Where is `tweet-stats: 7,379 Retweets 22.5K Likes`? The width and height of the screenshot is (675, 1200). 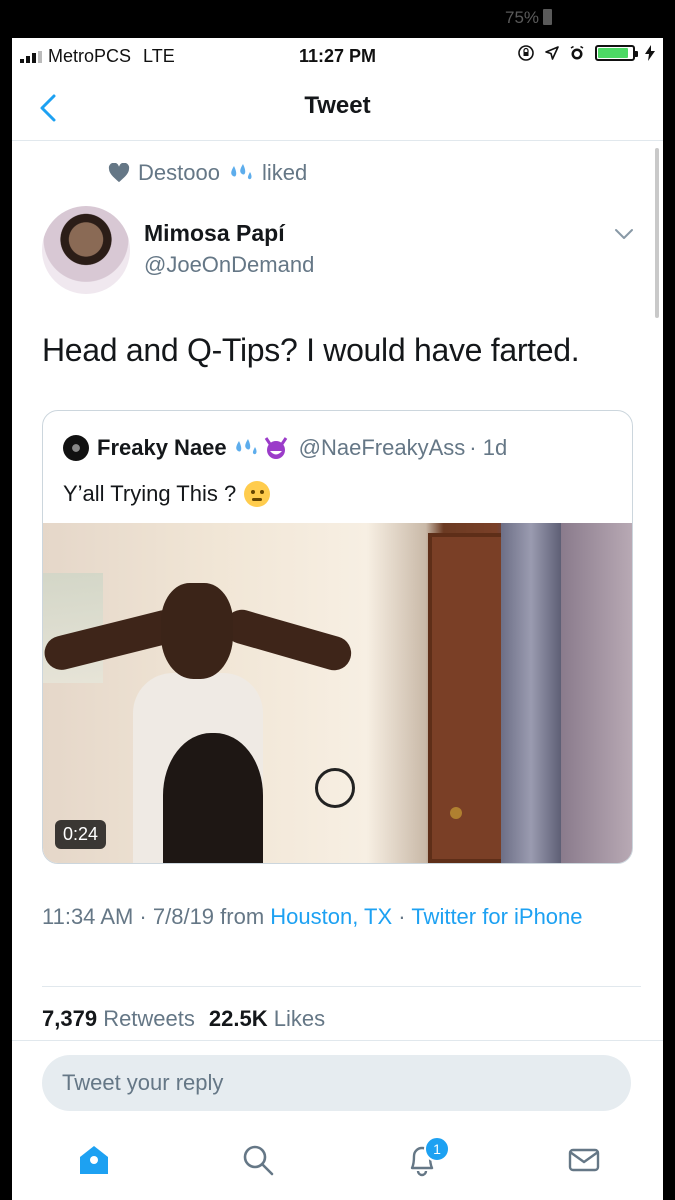
tweet-stats: 7,379 Retweets 22.5K Likes is located at coordinates (183, 1019).